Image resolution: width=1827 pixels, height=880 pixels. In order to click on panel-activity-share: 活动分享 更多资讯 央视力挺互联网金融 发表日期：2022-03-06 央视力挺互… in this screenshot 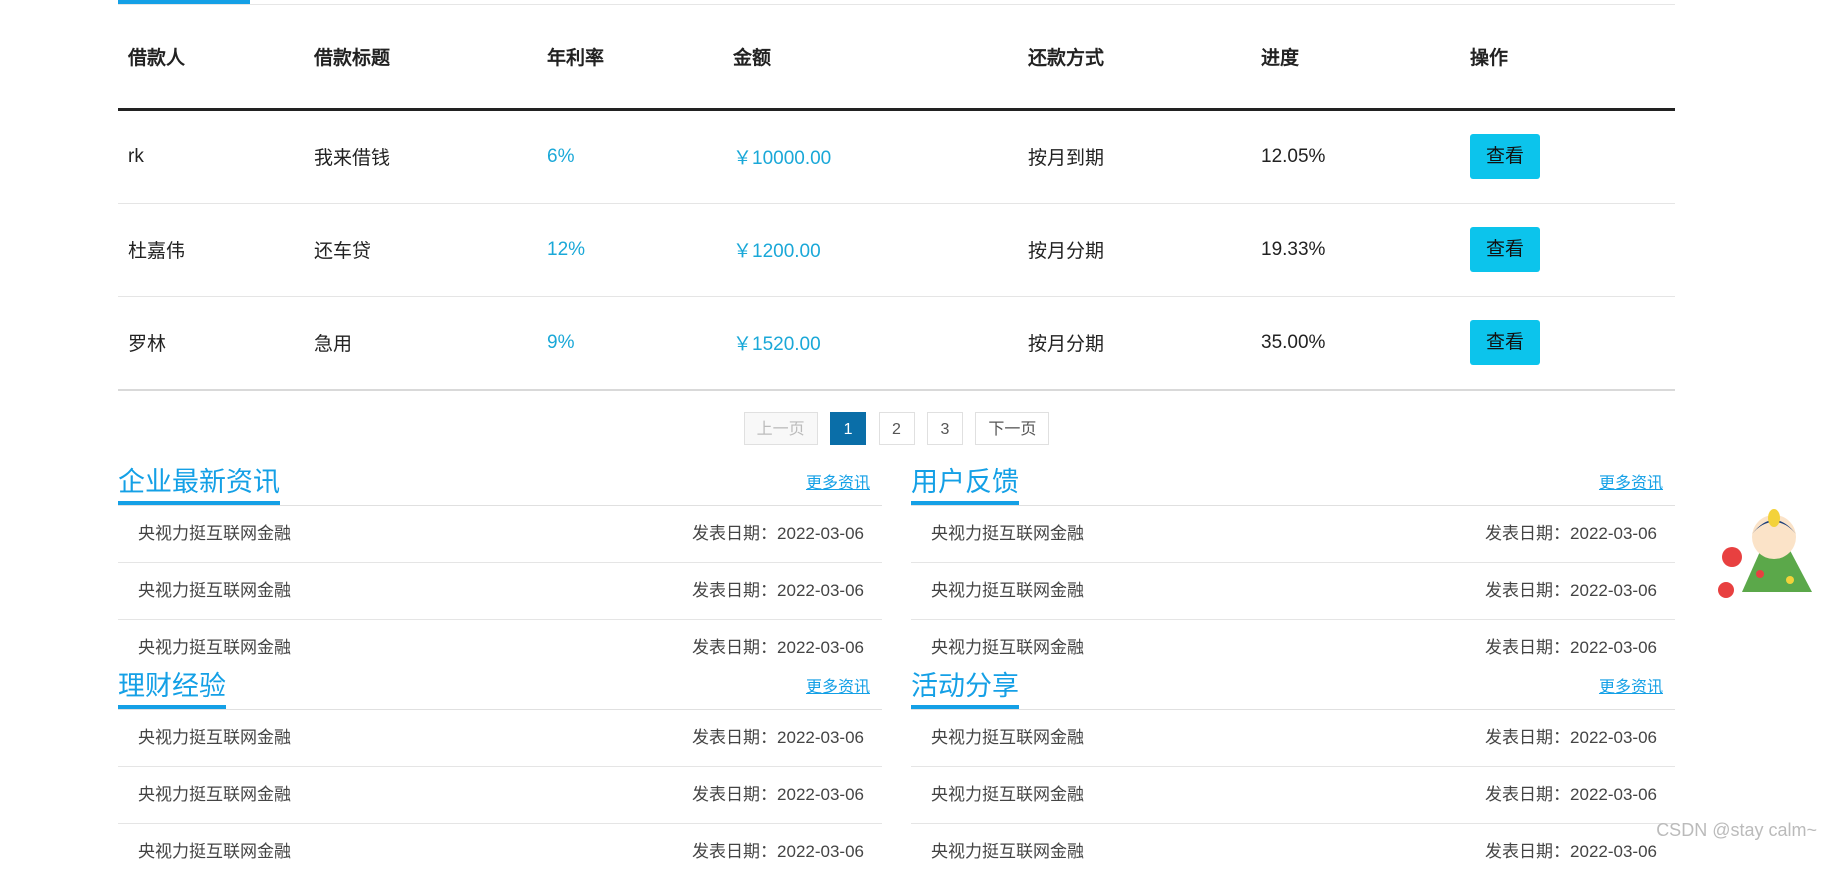, I will do `click(1293, 772)`.